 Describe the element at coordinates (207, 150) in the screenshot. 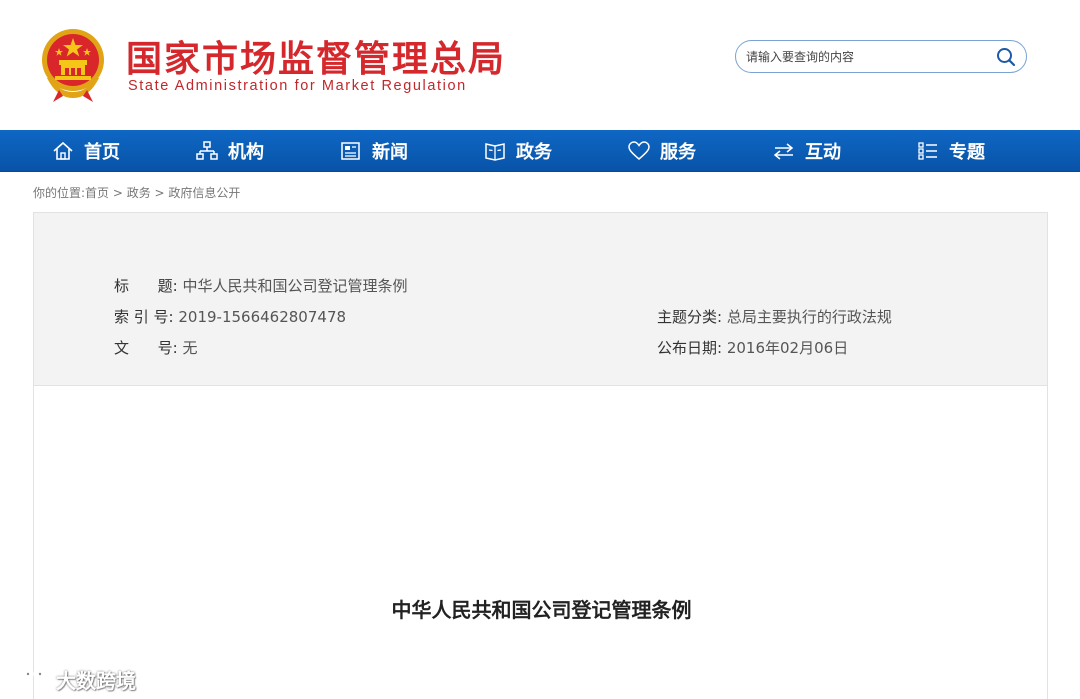

I see `org-chart-icon` at that location.